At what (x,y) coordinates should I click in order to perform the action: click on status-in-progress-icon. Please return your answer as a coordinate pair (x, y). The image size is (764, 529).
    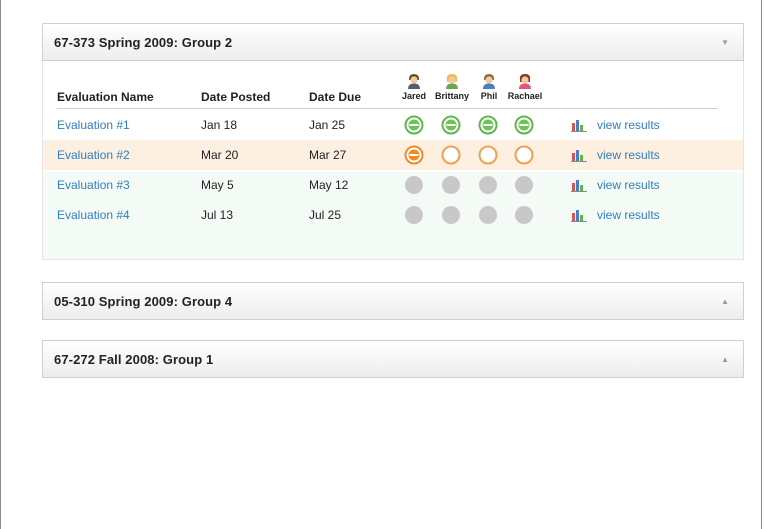
    Looking at the image, I should click on (414, 155).